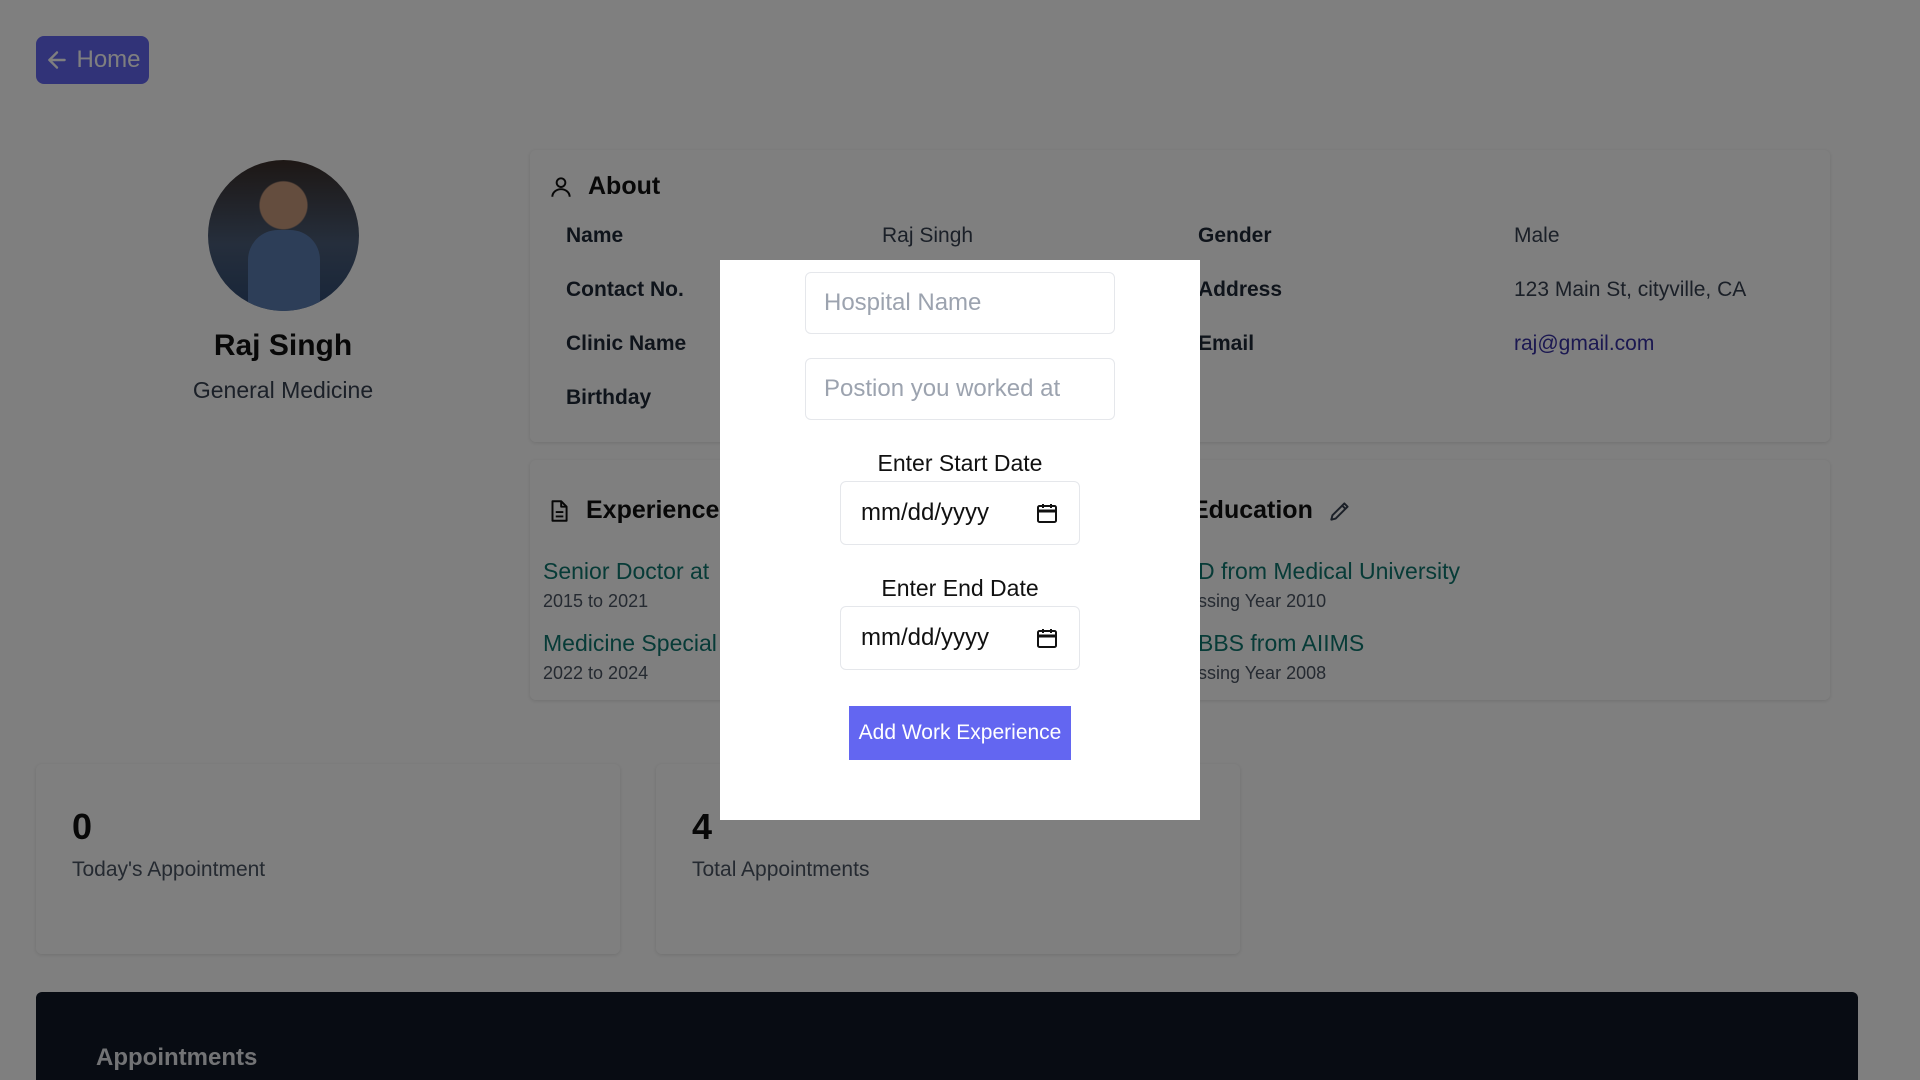  What do you see at coordinates (960, 733) in the screenshot?
I see `add-work-experience-button: Add Work Experience` at bounding box center [960, 733].